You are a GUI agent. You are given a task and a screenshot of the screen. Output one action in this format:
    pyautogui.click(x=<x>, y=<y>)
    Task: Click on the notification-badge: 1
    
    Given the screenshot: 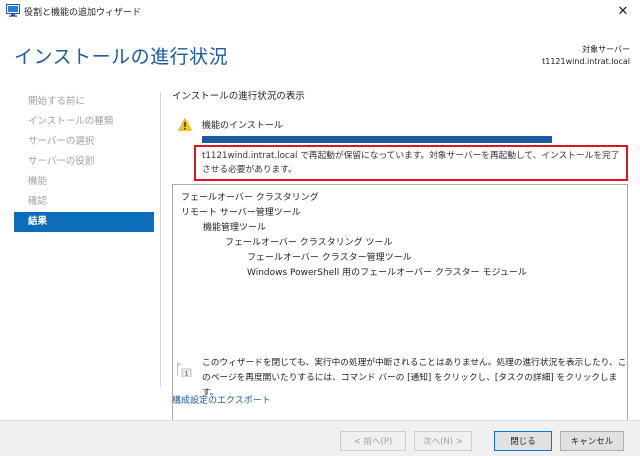 What is the action you would take?
    pyautogui.click(x=186, y=374)
    